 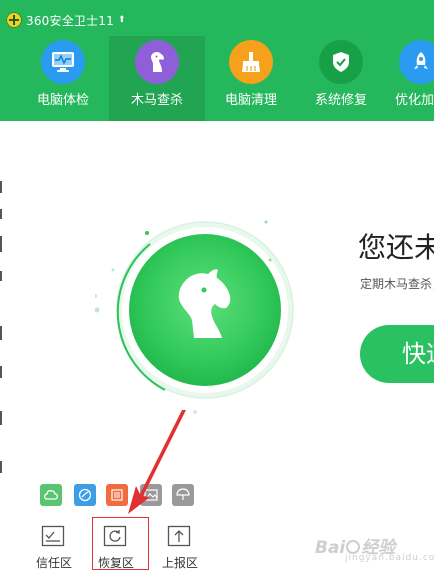 I want to click on umbrella-icon, so click(x=183, y=495).